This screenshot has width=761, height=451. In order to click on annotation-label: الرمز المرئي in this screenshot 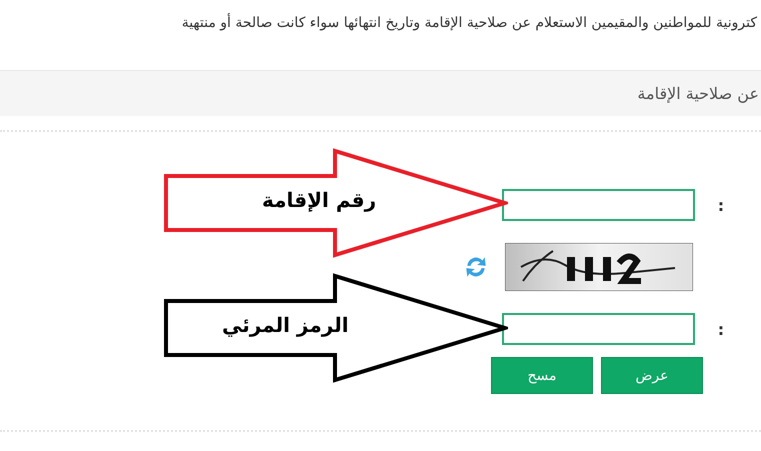, I will do `click(285, 325)`.